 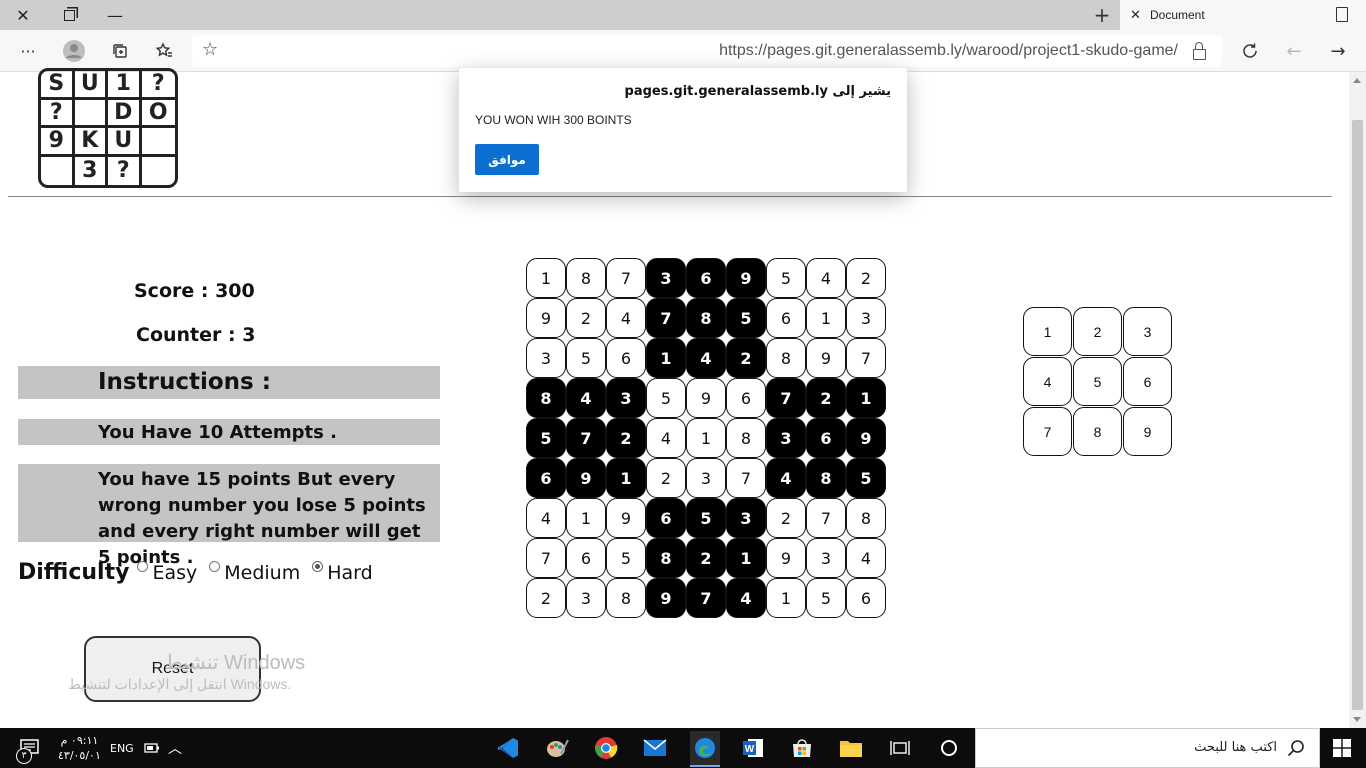 What do you see at coordinates (152, 748) in the screenshot?
I see `network-icon` at bounding box center [152, 748].